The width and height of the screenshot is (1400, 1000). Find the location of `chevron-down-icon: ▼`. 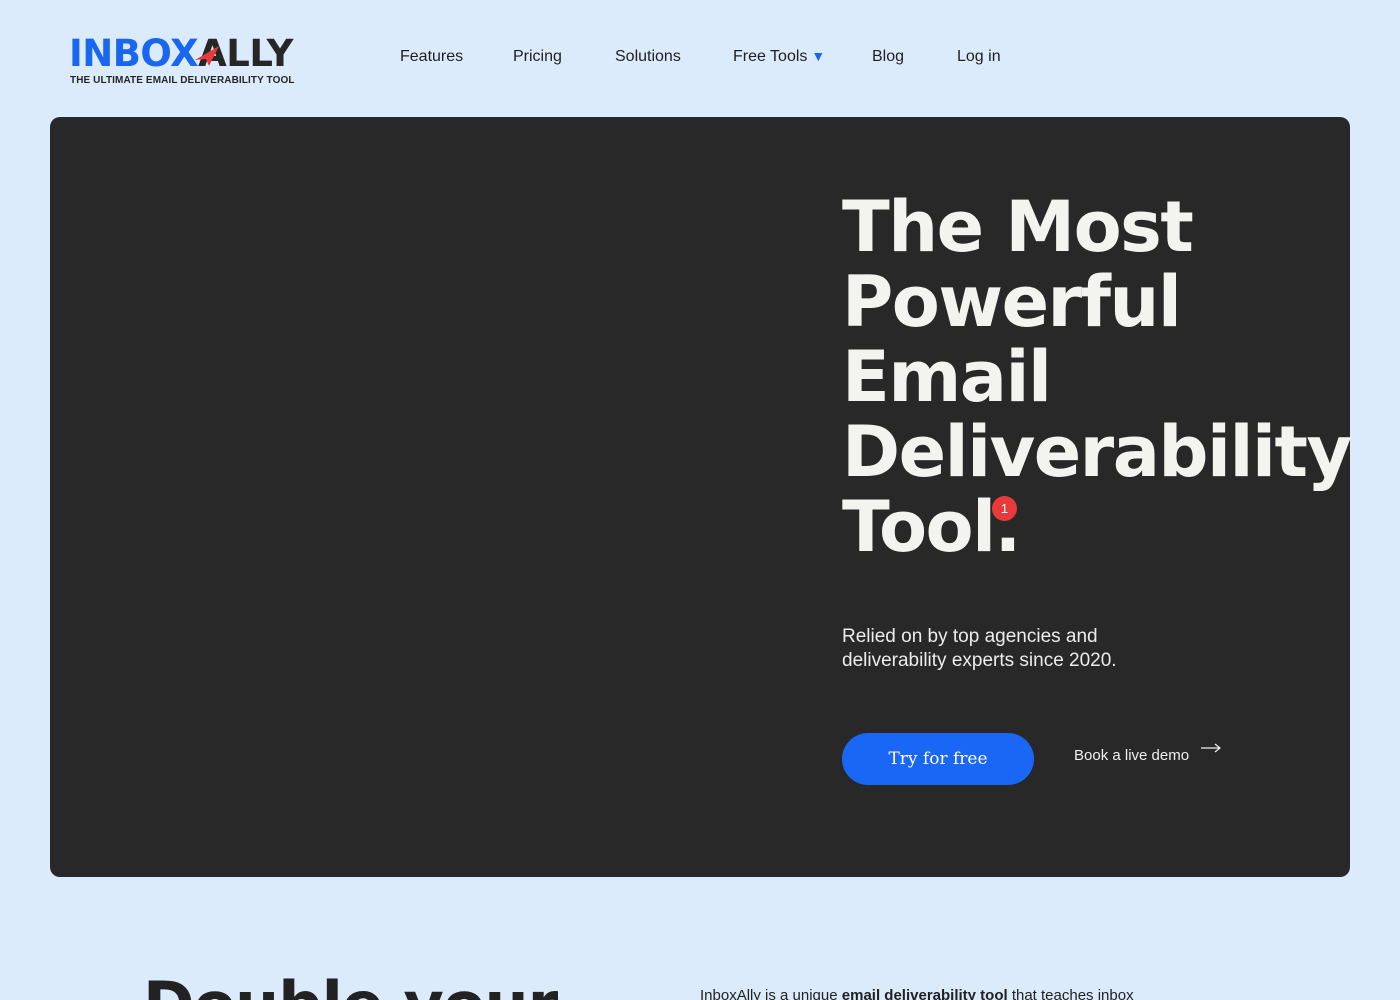

chevron-down-icon: ▼ is located at coordinates (818, 56).